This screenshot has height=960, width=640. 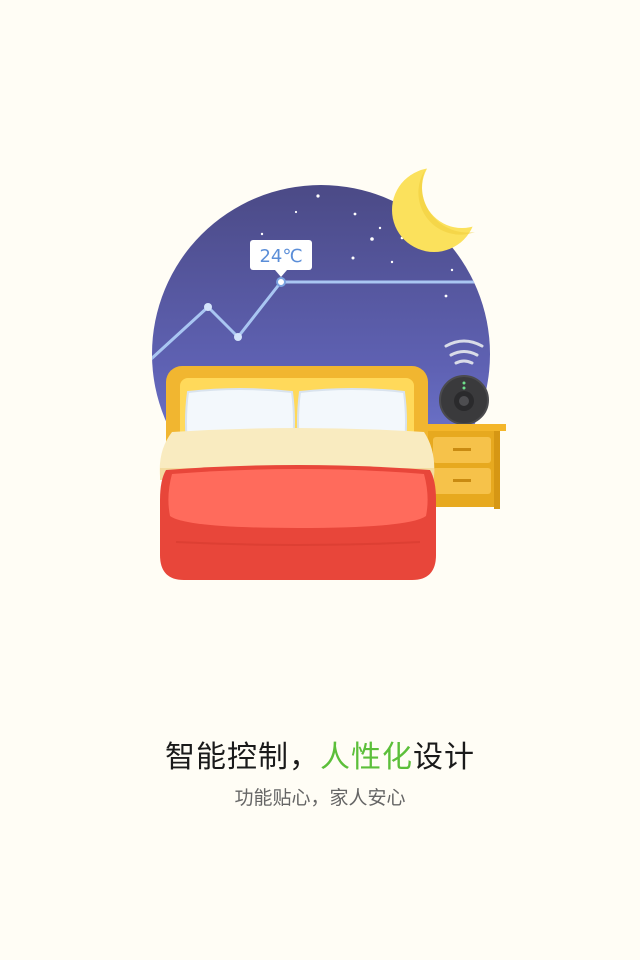 I want to click on temperature-label: 24℃, so click(x=280, y=256).